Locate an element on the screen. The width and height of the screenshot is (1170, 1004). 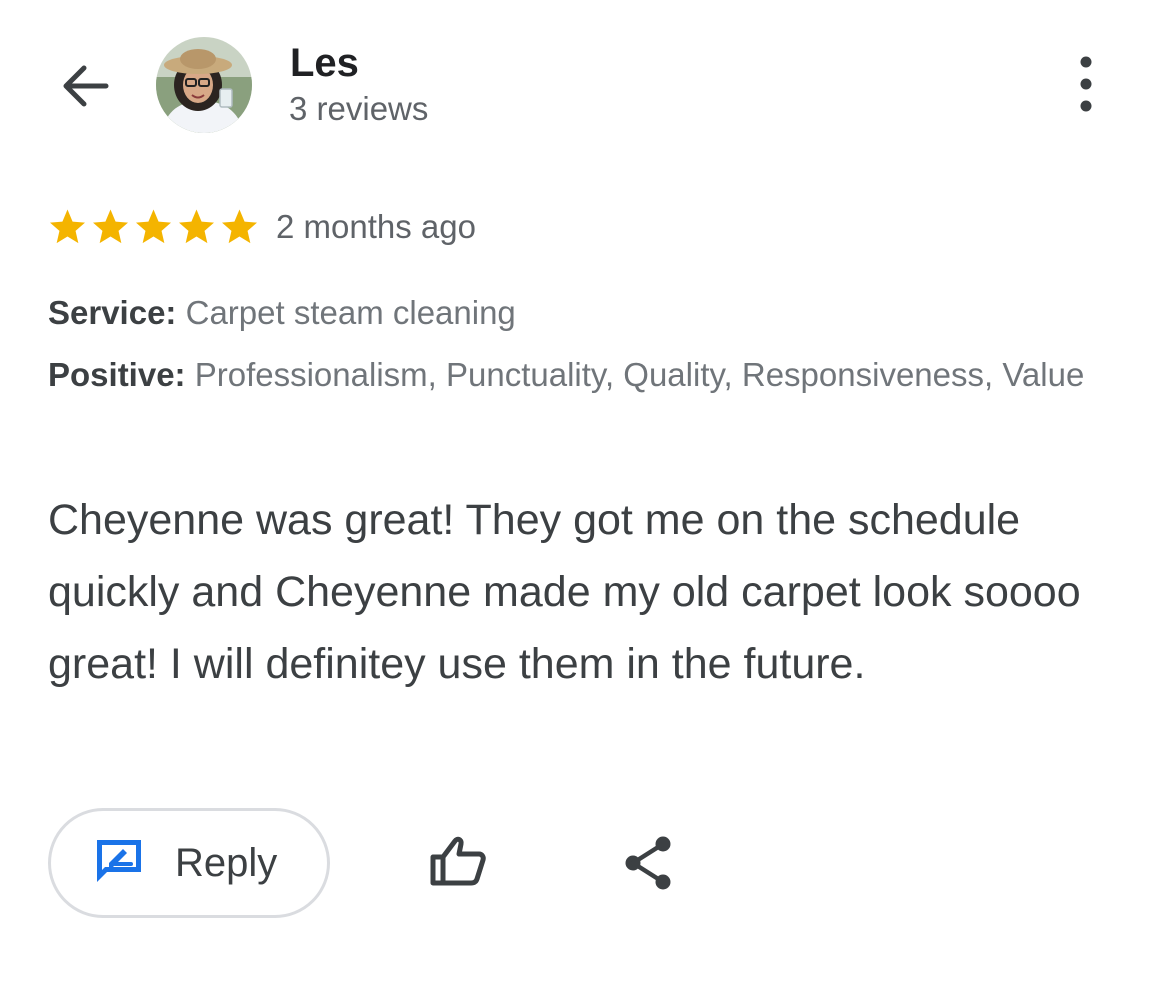
review-time: 2 months ago is located at coordinates (376, 226).